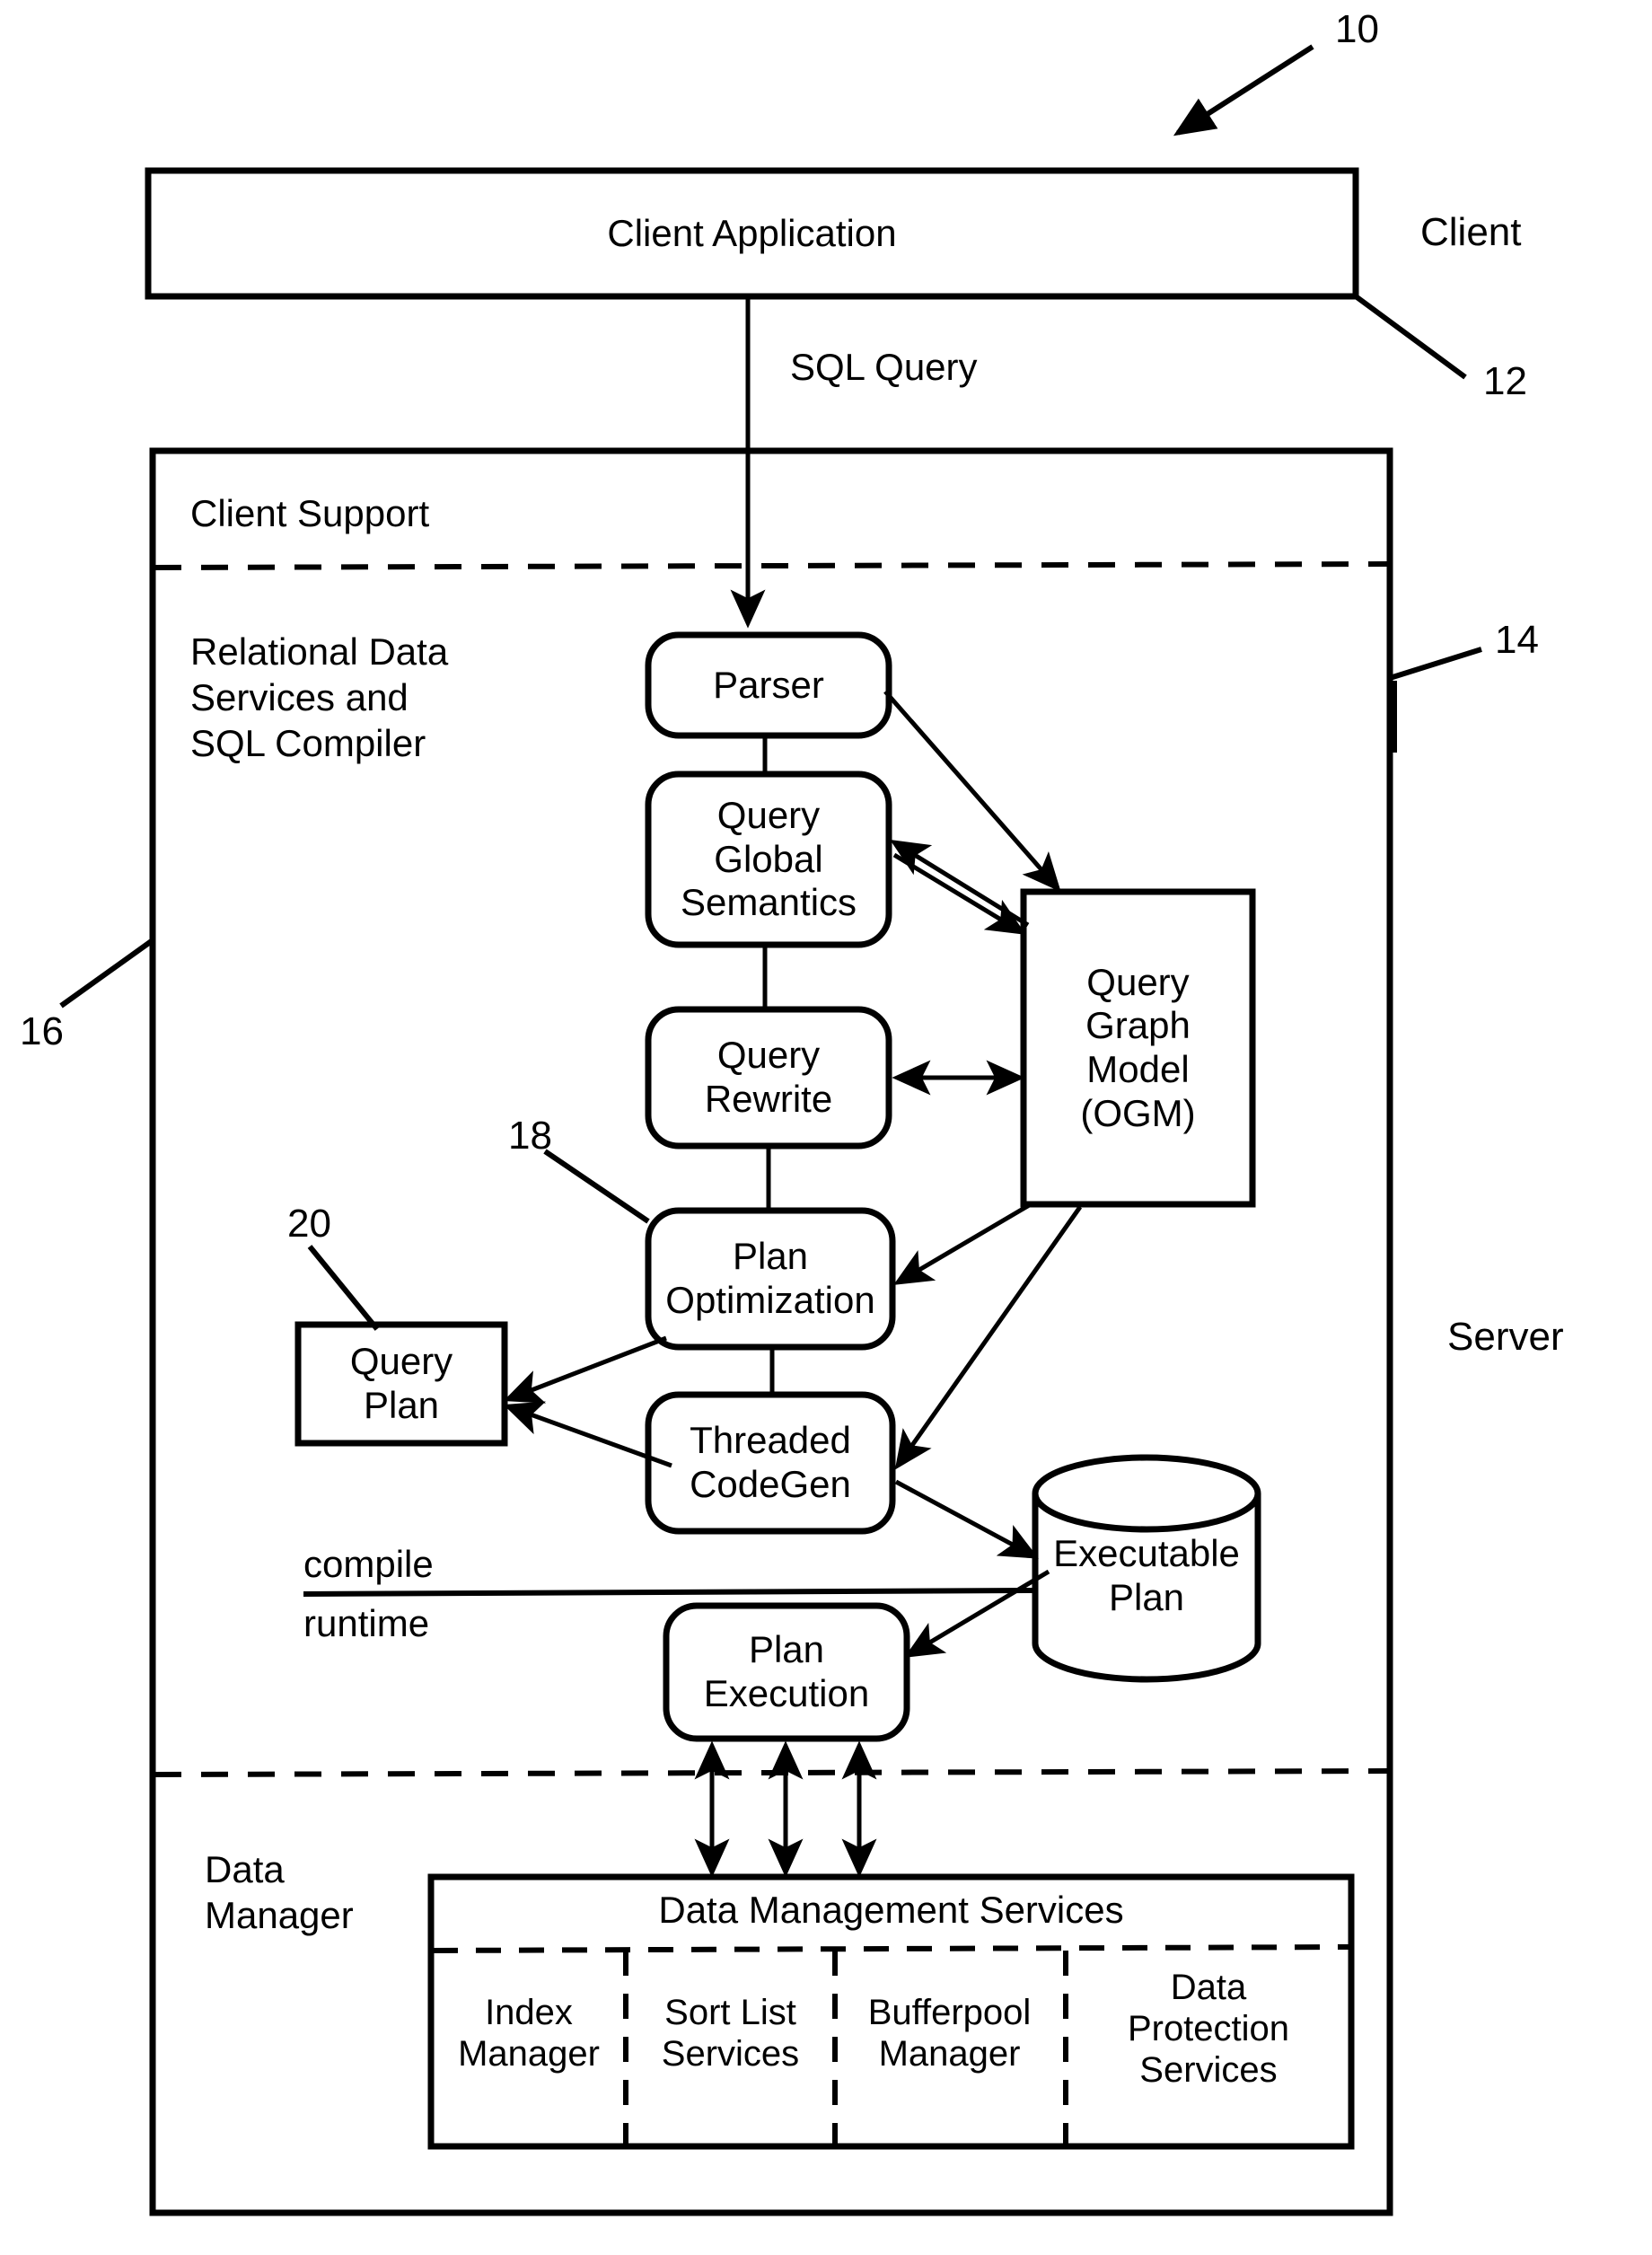 The width and height of the screenshot is (1652, 2255). Describe the element at coordinates (884, 367) in the screenshot. I see `sql-query-label: SQL Query` at that location.